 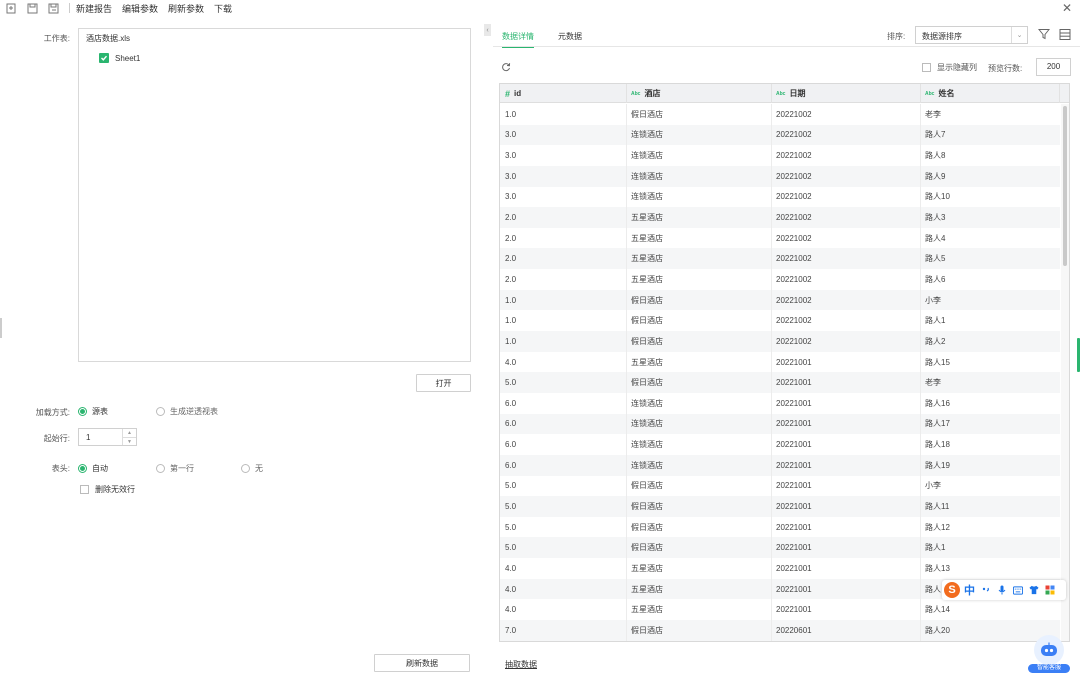 I want to click on table-cell: 路人19, so click(x=990, y=465).